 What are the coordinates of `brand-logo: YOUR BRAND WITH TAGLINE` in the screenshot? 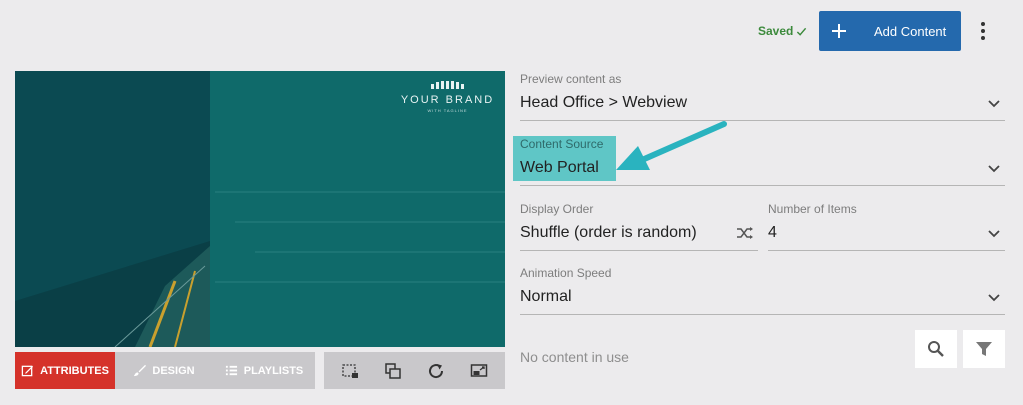 It's located at (447, 97).